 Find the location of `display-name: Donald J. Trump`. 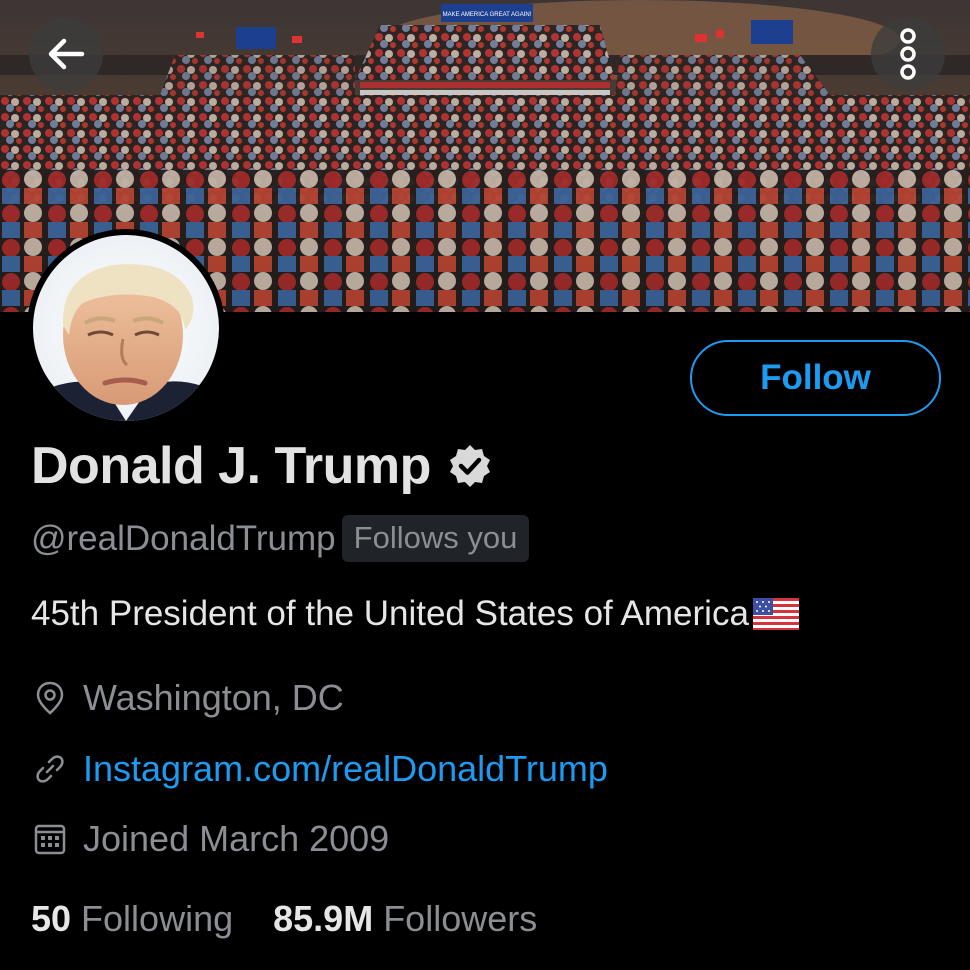

display-name: Donald J. Trump is located at coordinates (231, 466).